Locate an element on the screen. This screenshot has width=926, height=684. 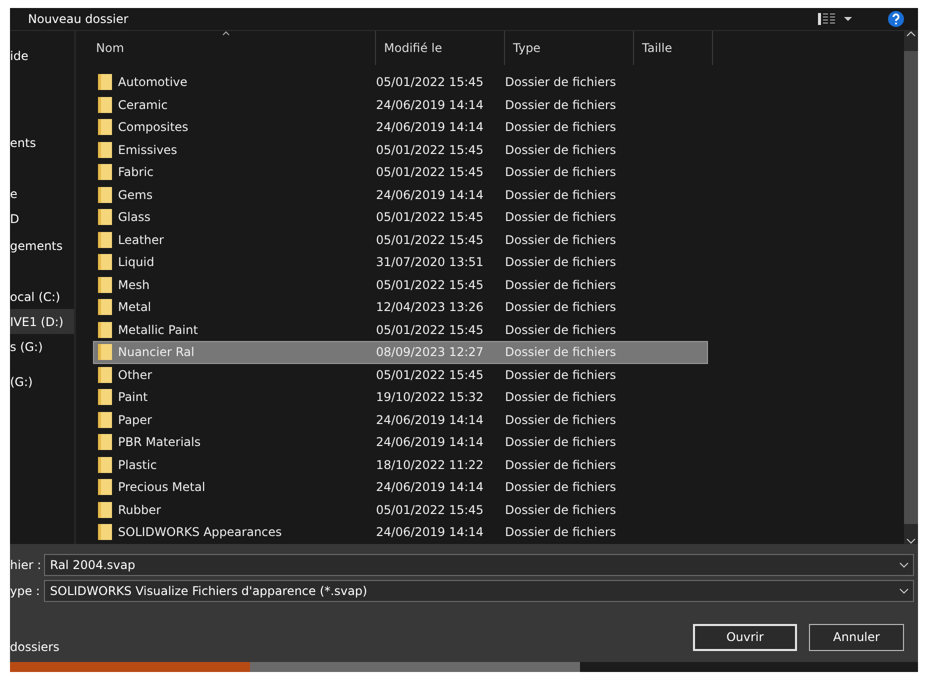
column-header: Nom is located at coordinates (226, 48).